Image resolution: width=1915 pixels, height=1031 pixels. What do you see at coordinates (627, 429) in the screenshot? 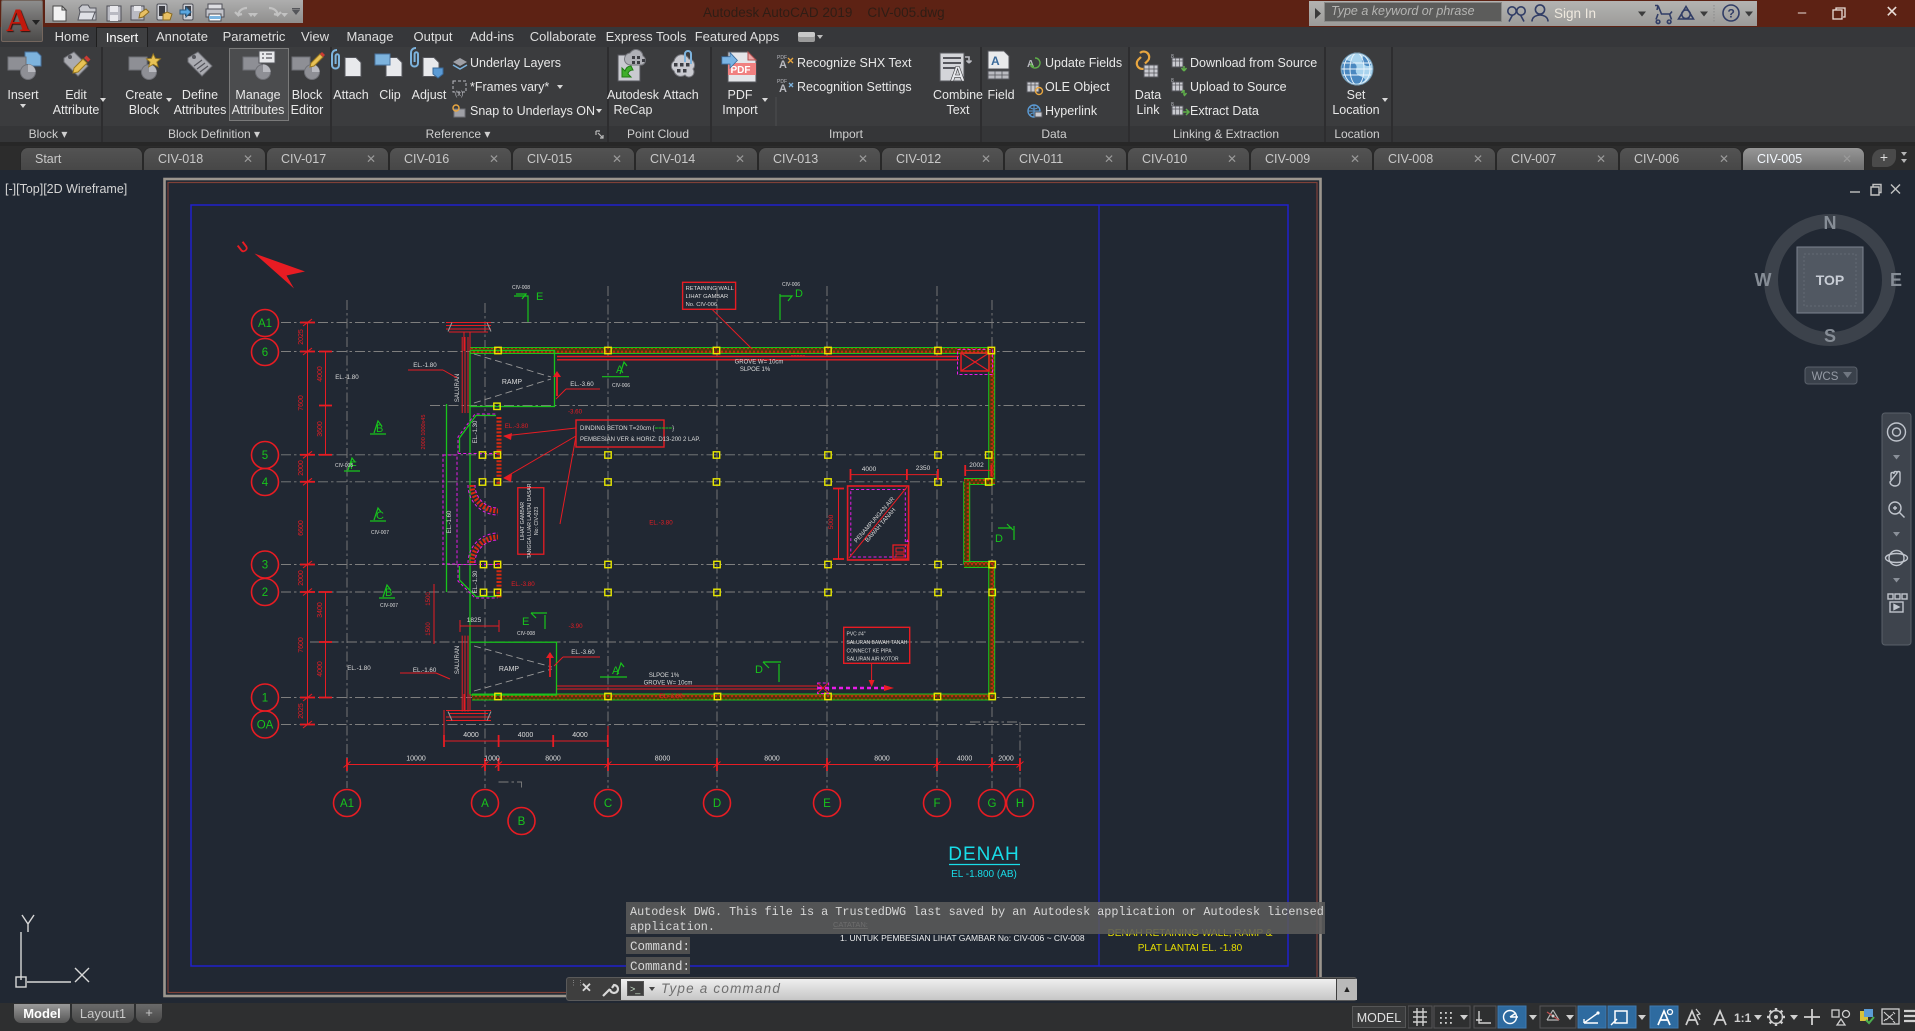
I see `svg-text: DINDING BETON T=20cm {=====}` at bounding box center [627, 429].